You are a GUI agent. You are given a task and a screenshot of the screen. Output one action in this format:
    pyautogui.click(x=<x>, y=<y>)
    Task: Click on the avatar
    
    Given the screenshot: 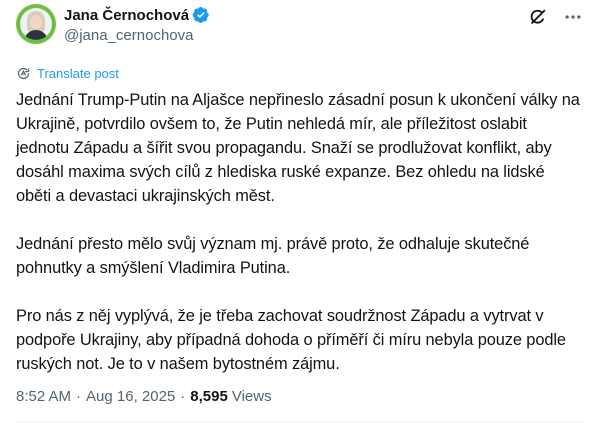 What is the action you would take?
    pyautogui.click(x=36, y=24)
    